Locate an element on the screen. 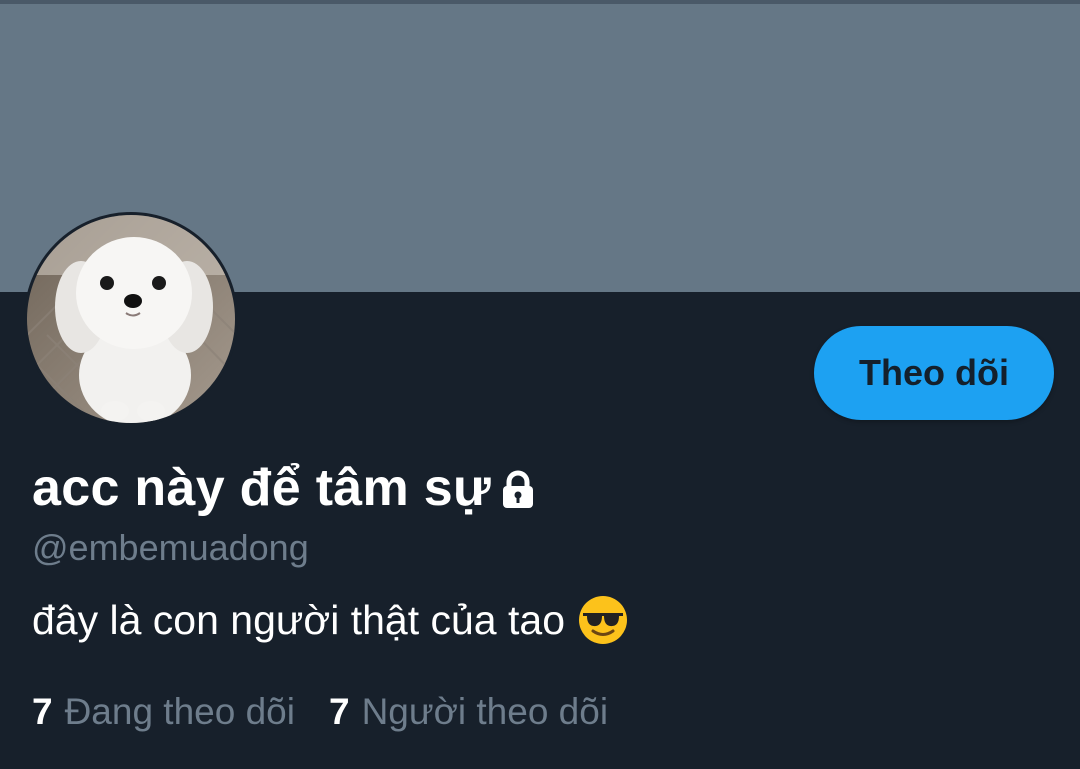 The height and width of the screenshot is (769, 1080). display-name-row: acc này để tâm sự is located at coordinates (285, 488).